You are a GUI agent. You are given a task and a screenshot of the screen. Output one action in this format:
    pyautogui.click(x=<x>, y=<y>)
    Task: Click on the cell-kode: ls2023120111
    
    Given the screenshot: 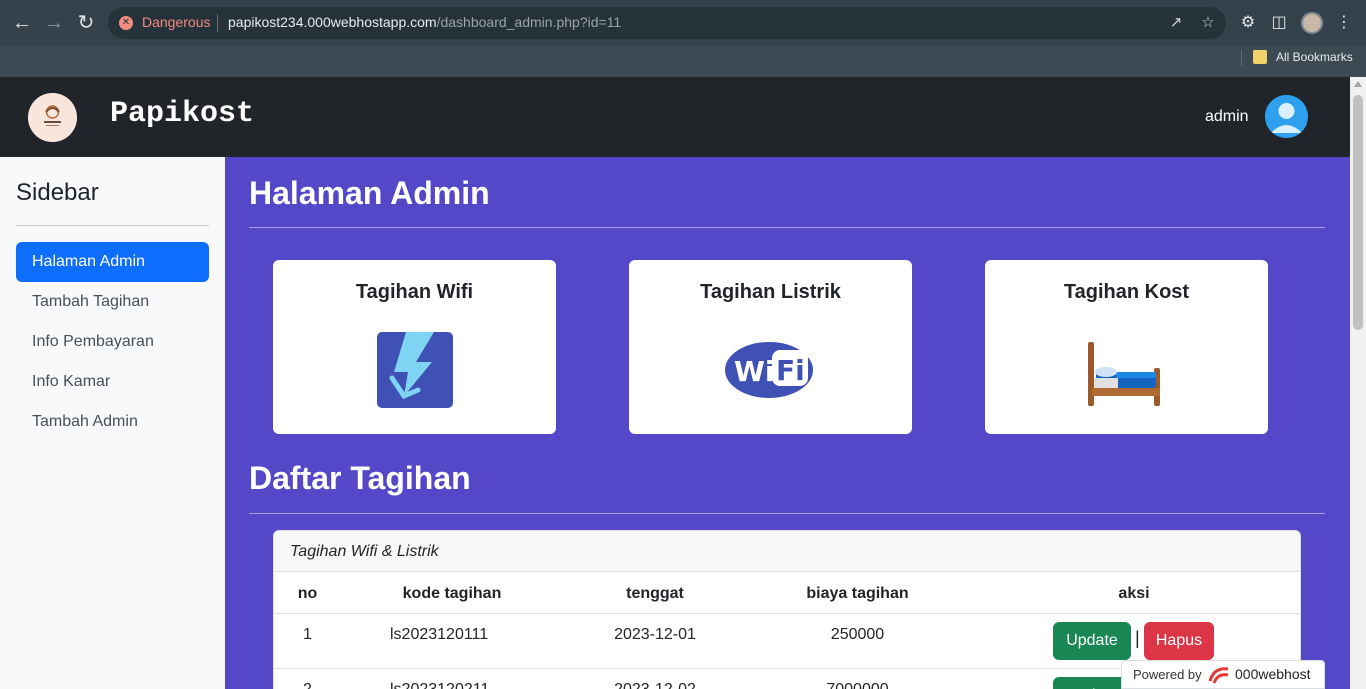 What is the action you would take?
    pyautogui.click(x=439, y=634)
    